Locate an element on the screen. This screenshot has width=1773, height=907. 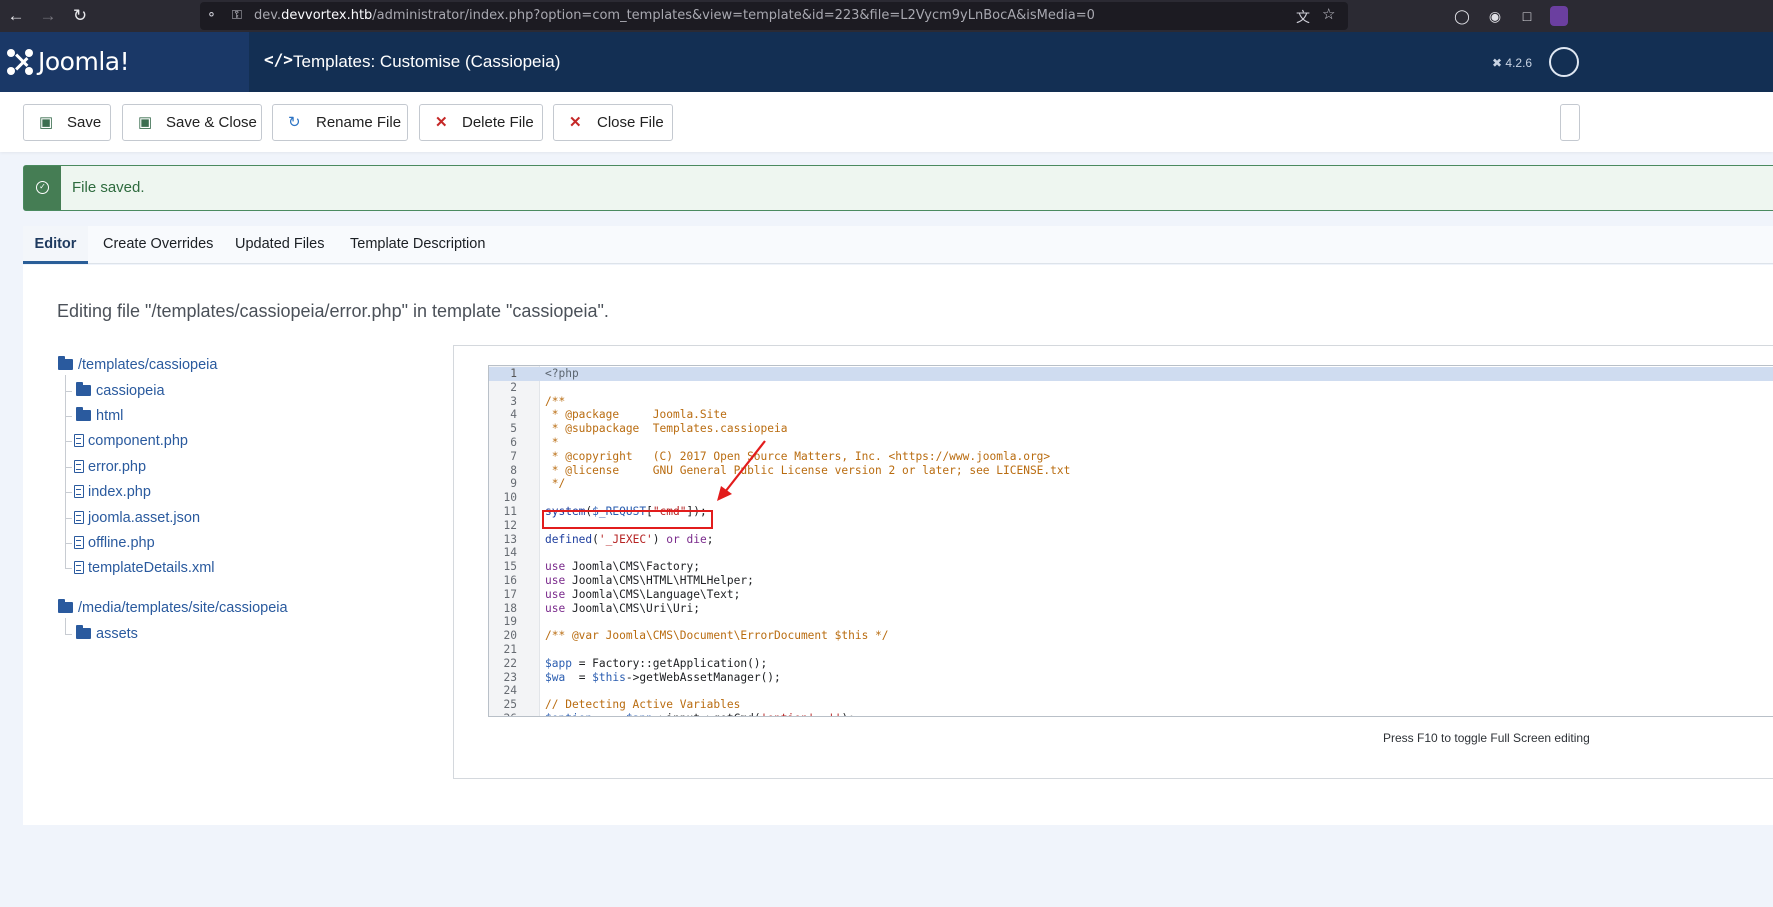
tree-folder-cassiopeia: cassiopeia is located at coordinates (120, 391).